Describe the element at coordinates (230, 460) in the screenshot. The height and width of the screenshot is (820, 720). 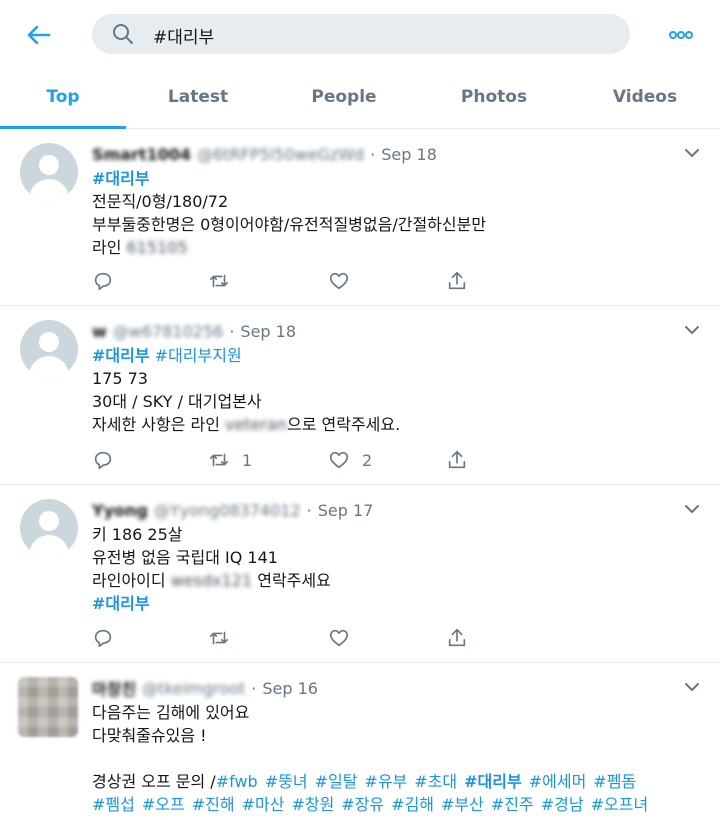
I see `retweet-button: 1` at that location.